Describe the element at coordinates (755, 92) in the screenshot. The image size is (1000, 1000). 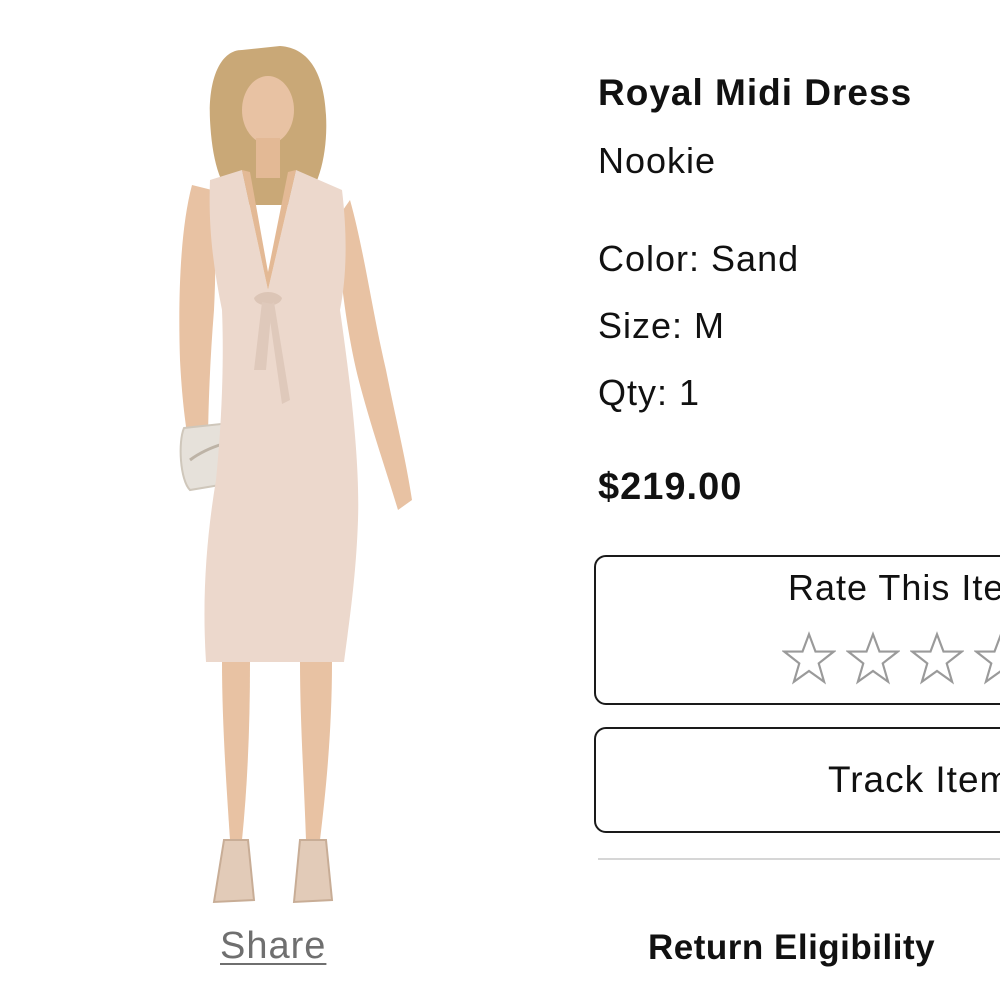
I see `product-title: Royal Midi Dress` at that location.